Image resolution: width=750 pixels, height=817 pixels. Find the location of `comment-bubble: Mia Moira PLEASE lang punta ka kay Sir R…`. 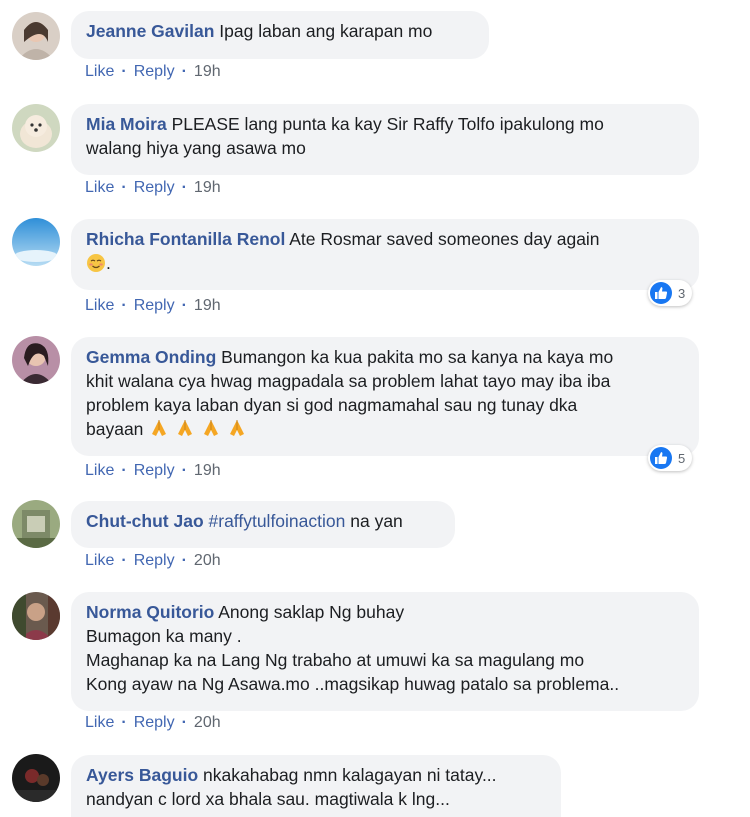

comment-bubble: Mia Moira PLEASE lang punta ka kay Sir R… is located at coordinates (385, 139).